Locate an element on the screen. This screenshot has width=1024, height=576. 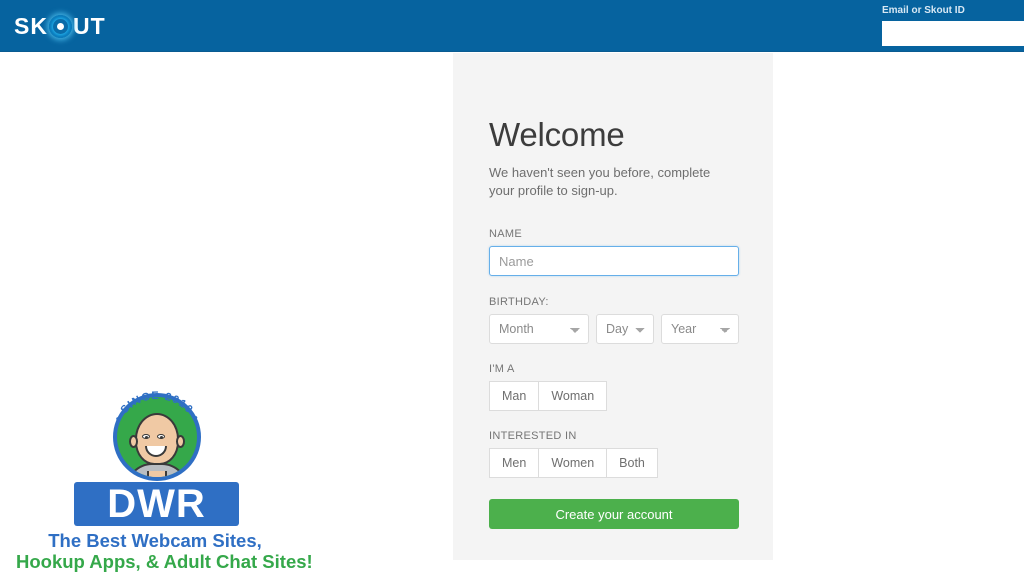
skout-logo-text-part2: UT is located at coordinates (89, 26).